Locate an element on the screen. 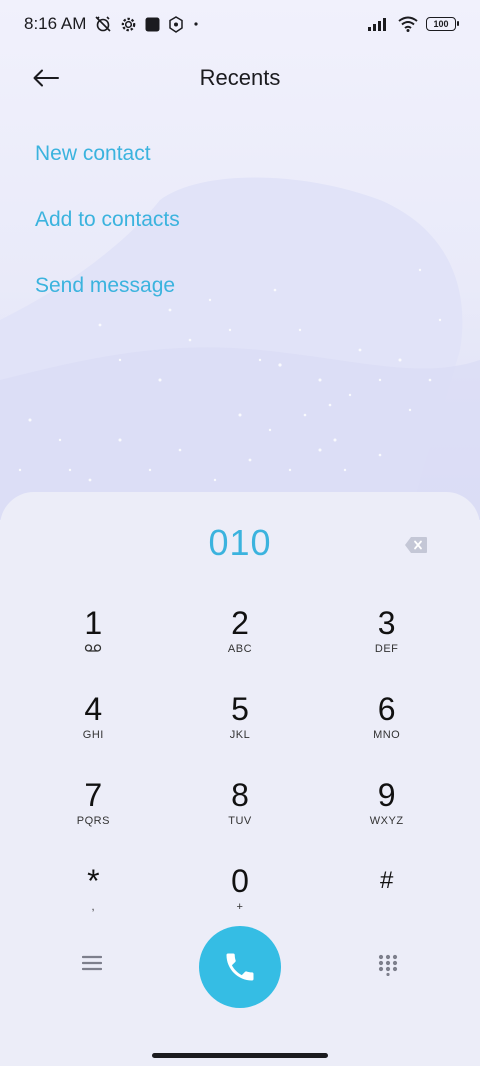 This screenshot has width=480, height=1066. backspace-icon is located at coordinates (416, 545).